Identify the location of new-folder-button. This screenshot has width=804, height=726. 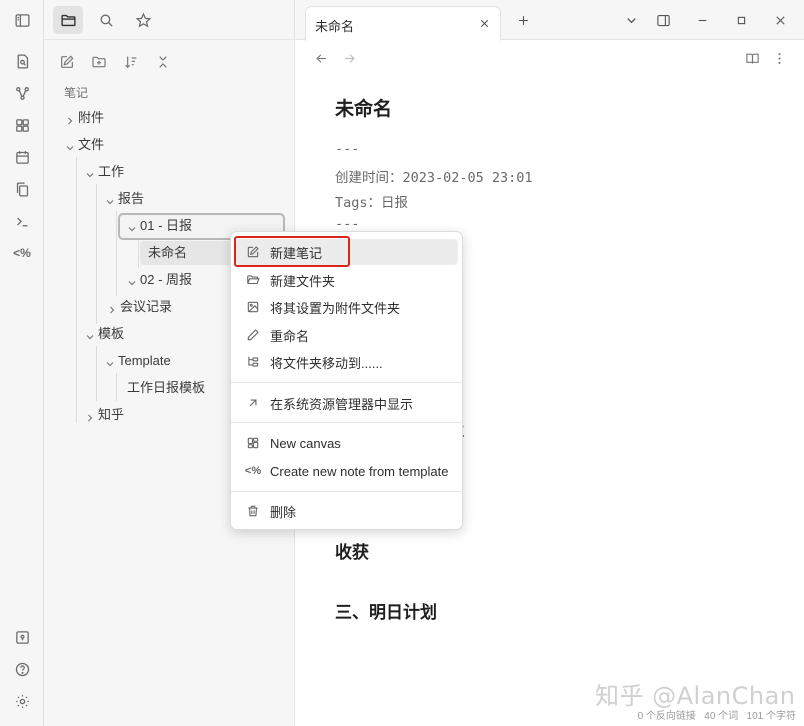
(99, 62).